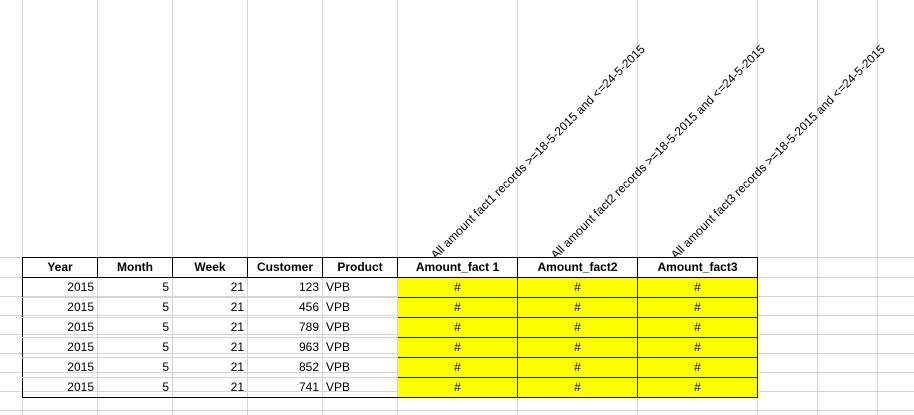 The height and width of the screenshot is (415, 914). I want to click on cell-customer: 123, so click(285, 287).